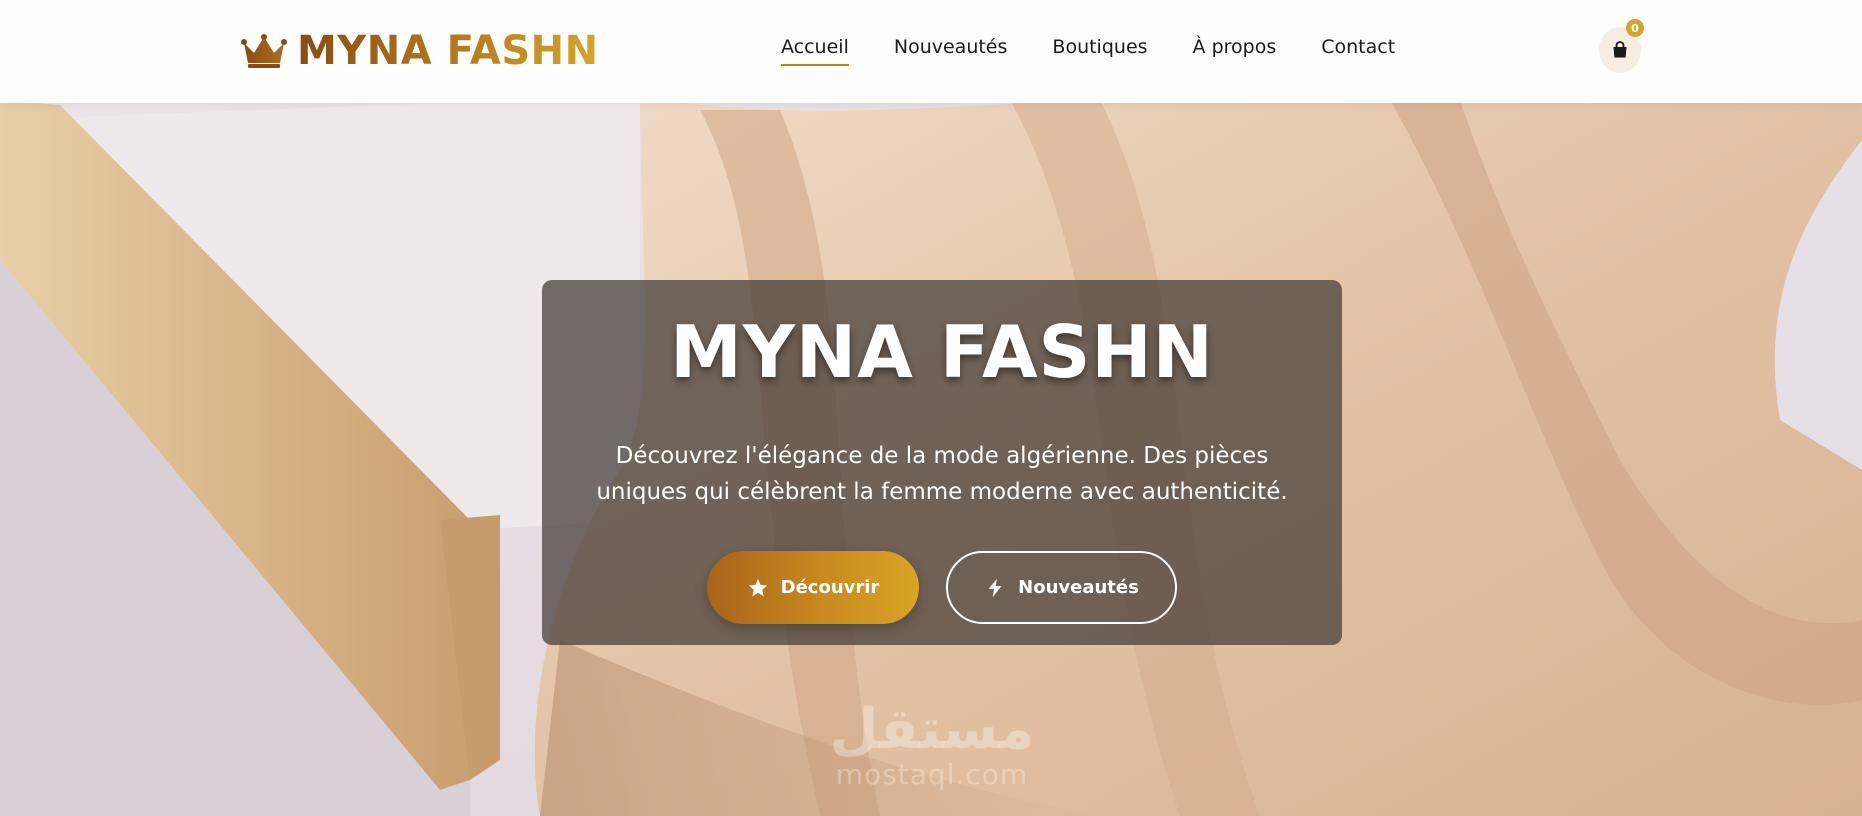 The height and width of the screenshot is (816, 1862). I want to click on nav-link-accueil: Accueil, so click(815, 51).